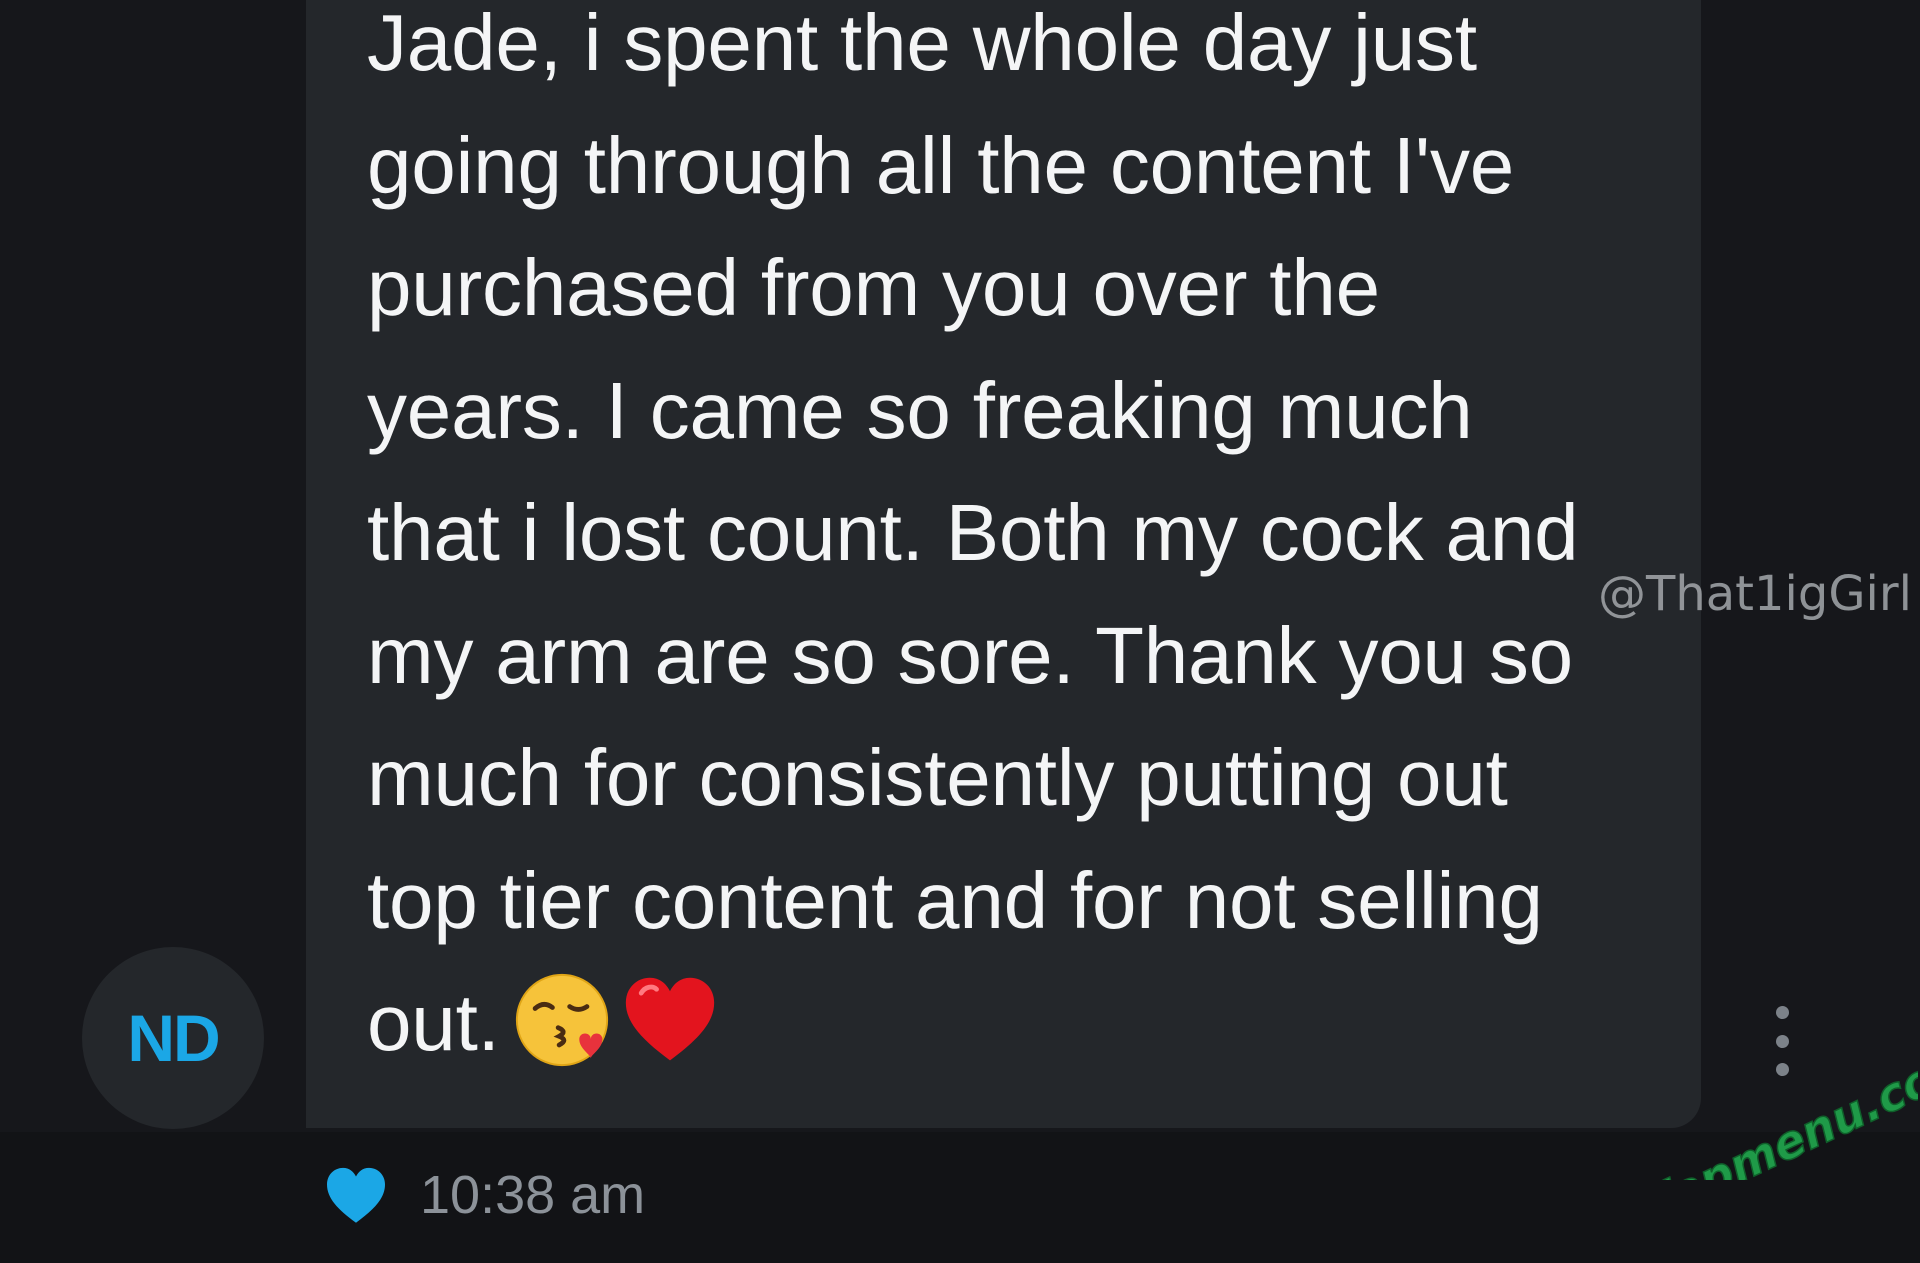 The image size is (1920, 1263). What do you see at coordinates (973, 532) in the screenshot?
I see `message-line: that i lost count. Both my cock and` at bounding box center [973, 532].